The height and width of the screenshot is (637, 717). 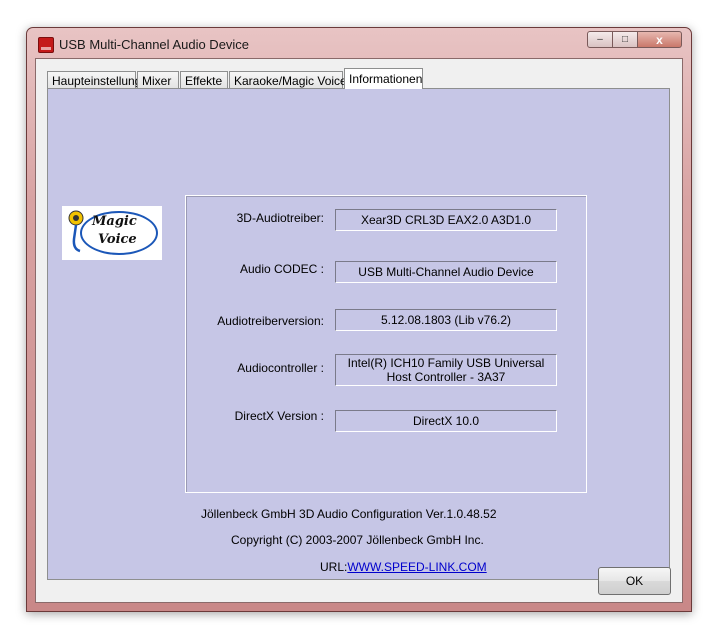 What do you see at coordinates (281, 269) in the screenshot?
I see `label-audio-codec: Audio CODEC :` at bounding box center [281, 269].